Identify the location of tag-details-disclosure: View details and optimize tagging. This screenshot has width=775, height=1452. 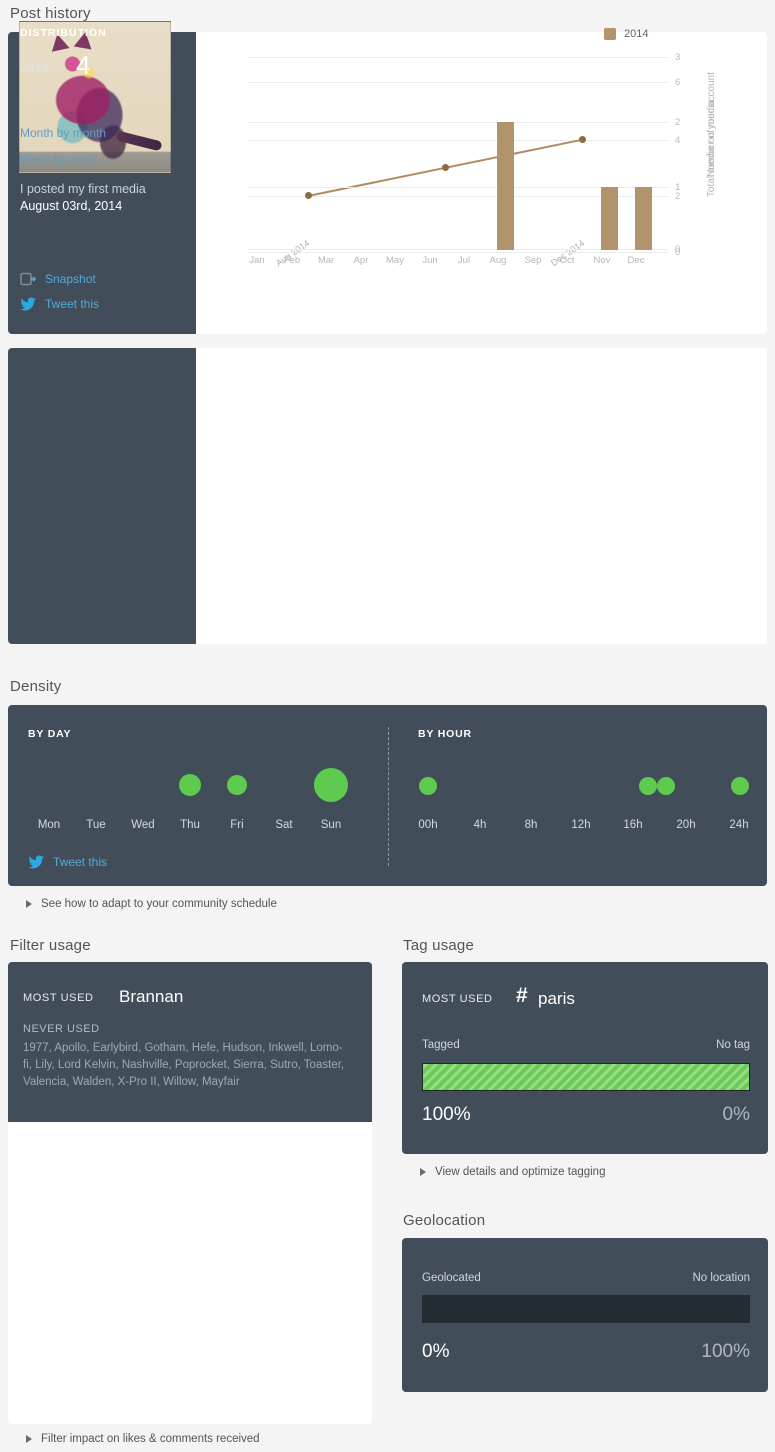
(512, 1172).